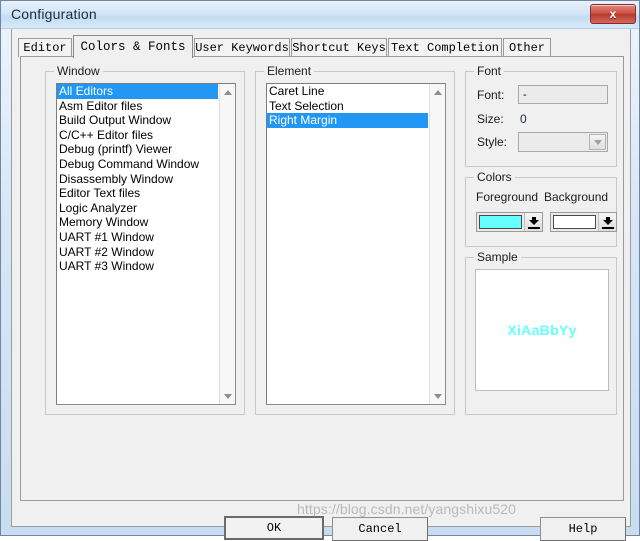 This screenshot has height=541, width=640. What do you see at coordinates (541, 208) in the screenshot?
I see `colors-groupbox: Colors Foreground Background` at bounding box center [541, 208].